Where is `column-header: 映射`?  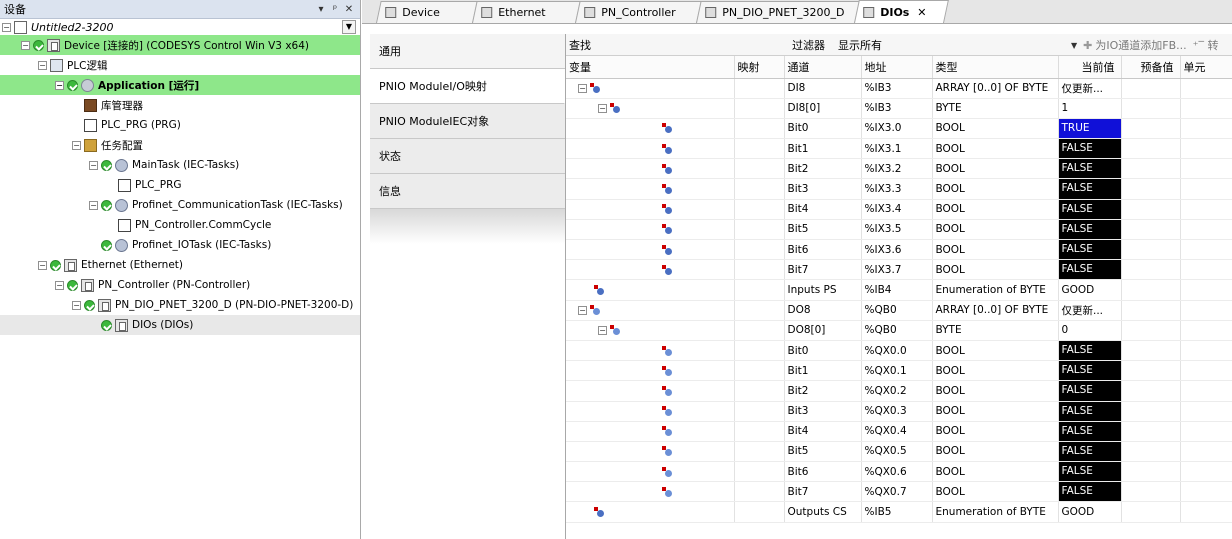 column-header: 映射 is located at coordinates (759, 67).